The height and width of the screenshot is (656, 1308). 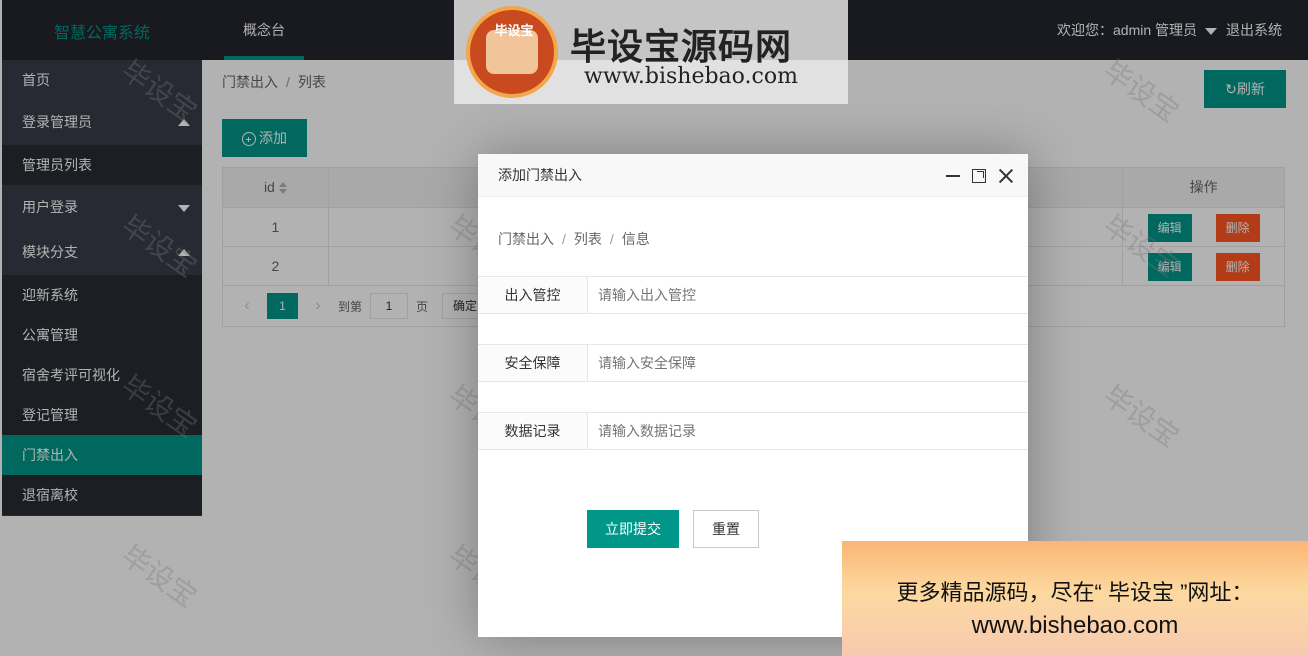 What do you see at coordinates (526, 239) in the screenshot?
I see `breadcrumb-item: 门禁出入` at bounding box center [526, 239].